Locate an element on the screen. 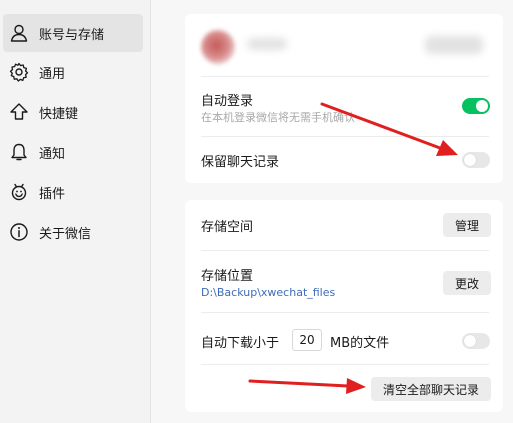 The image size is (513, 423). sidebar-item-shortcuts: 快捷键 is located at coordinates (73, 112).